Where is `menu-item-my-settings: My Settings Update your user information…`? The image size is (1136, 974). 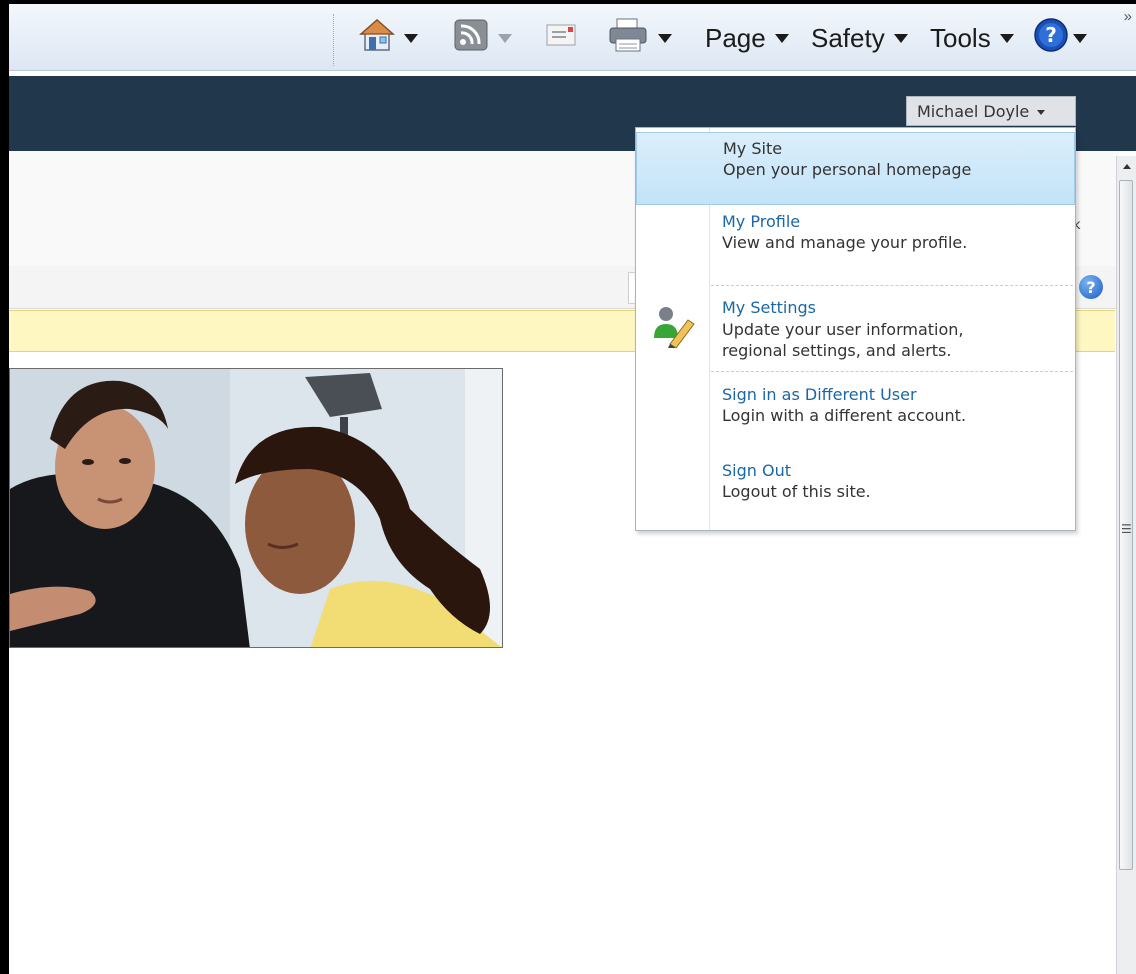 menu-item-my-settings: My Settings Update your user information… is located at coordinates (855, 329).